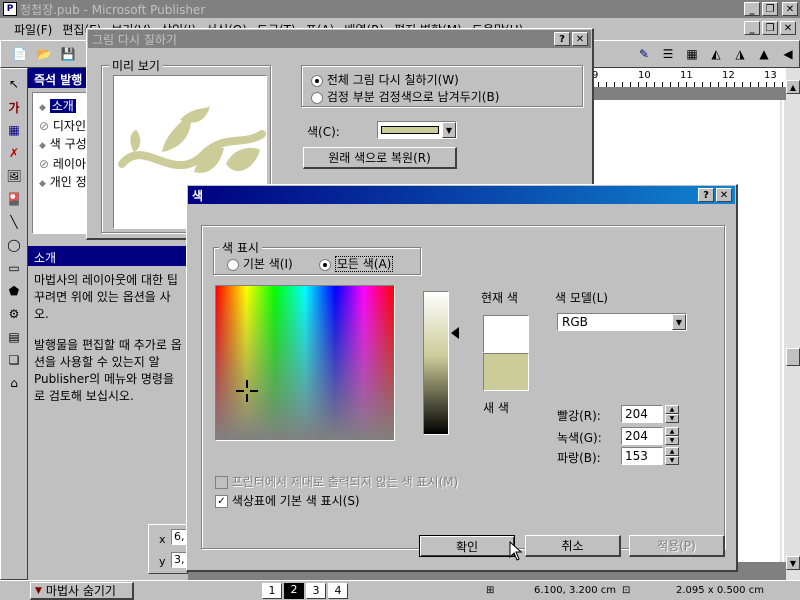 The width and height of the screenshot is (800, 600). I want to click on radio-leave-black, so click(317, 97).